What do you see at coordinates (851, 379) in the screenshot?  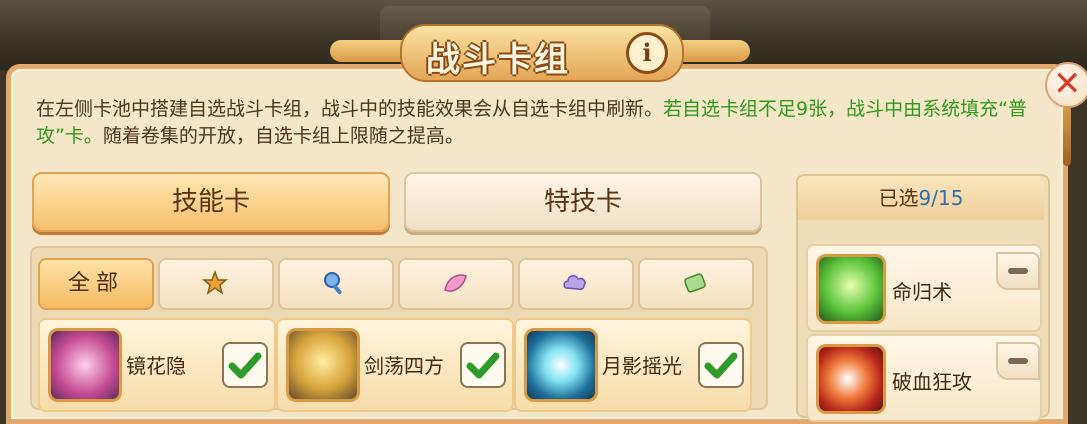 I see `blade-strike-icon` at bounding box center [851, 379].